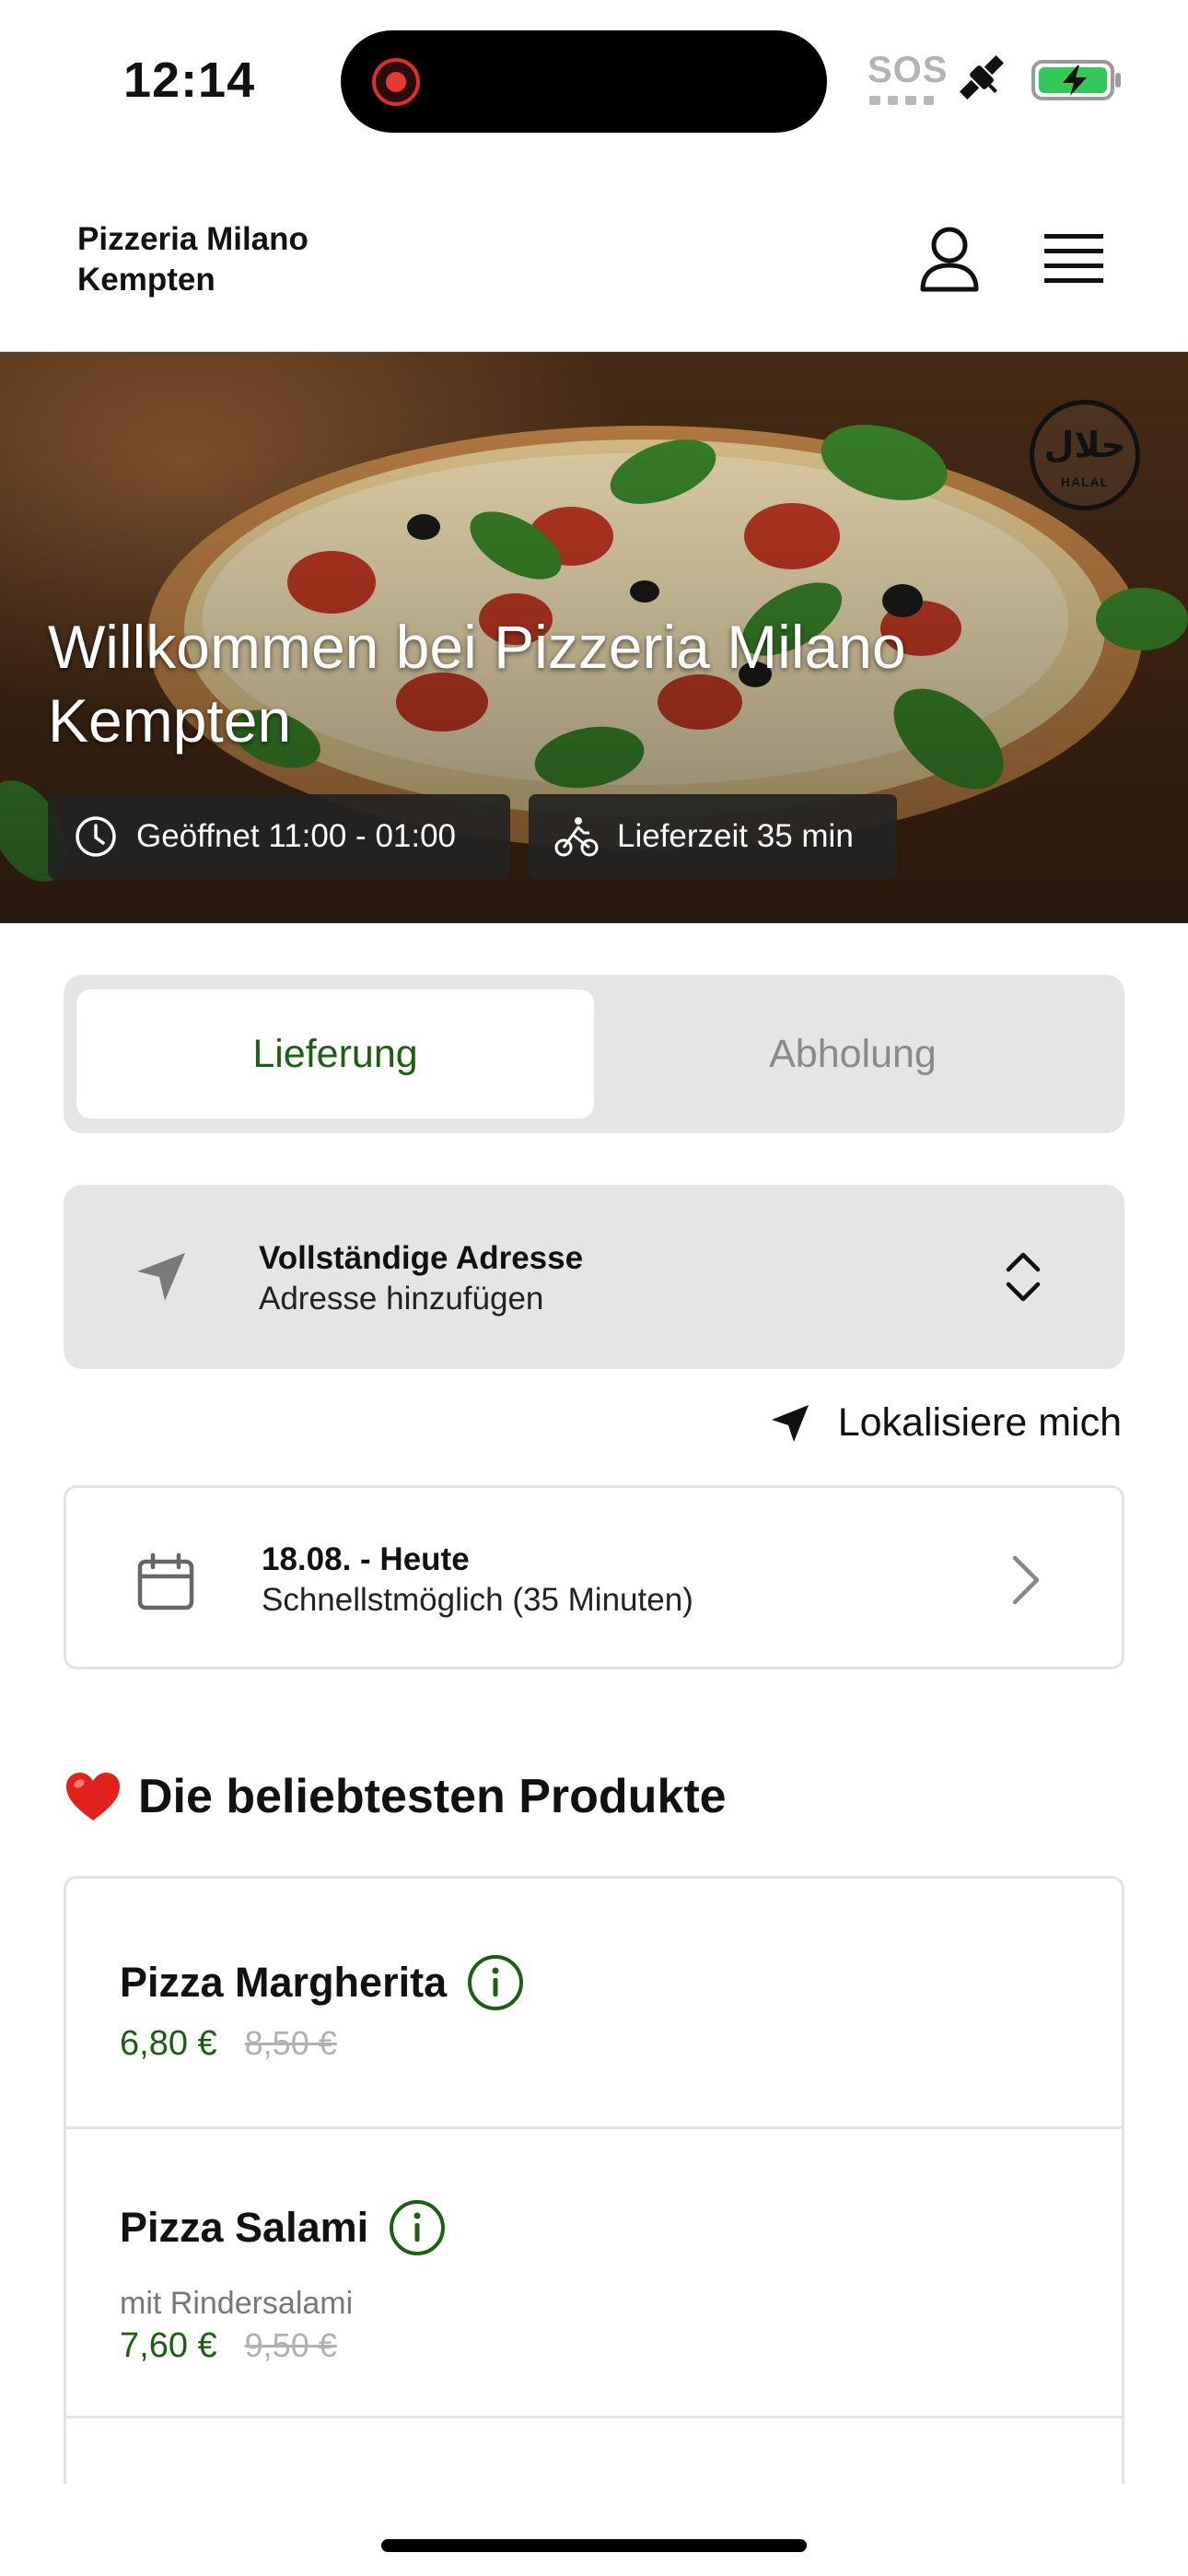  What do you see at coordinates (284, 1982) in the screenshot?
I see `product-name: Pizza Margherita` at bounding box center [284, 1982].